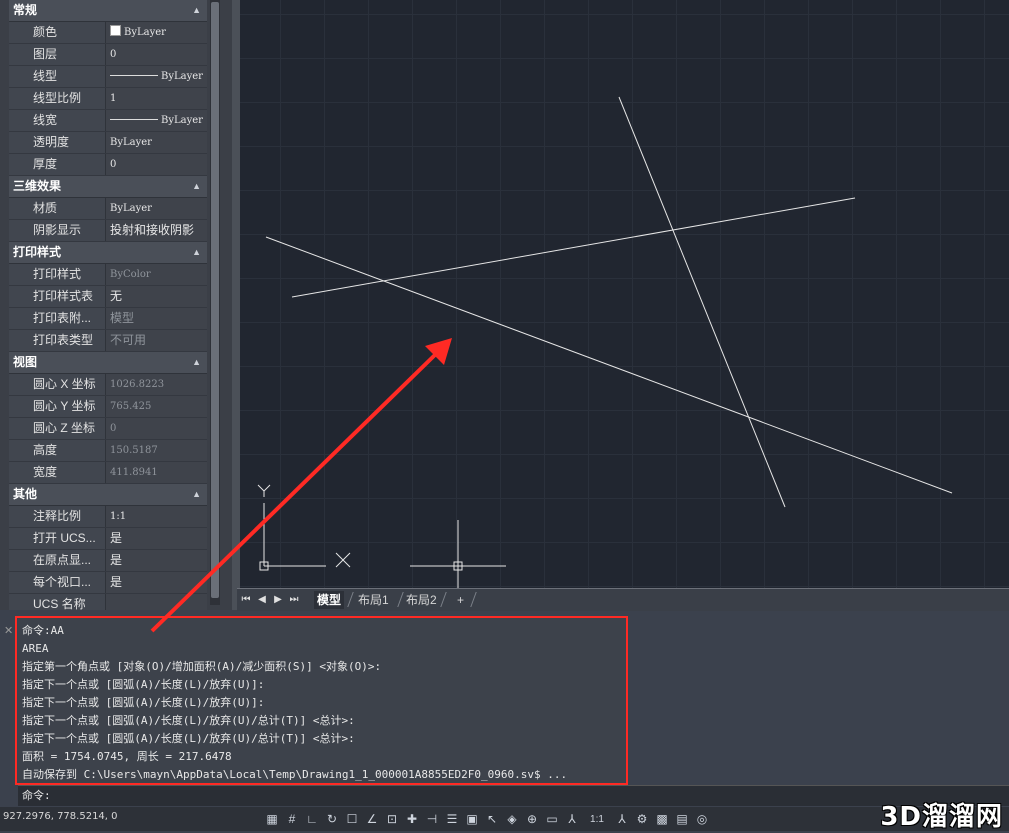  I want to click on property-row: 在原点显... 是, so click(108, 561).